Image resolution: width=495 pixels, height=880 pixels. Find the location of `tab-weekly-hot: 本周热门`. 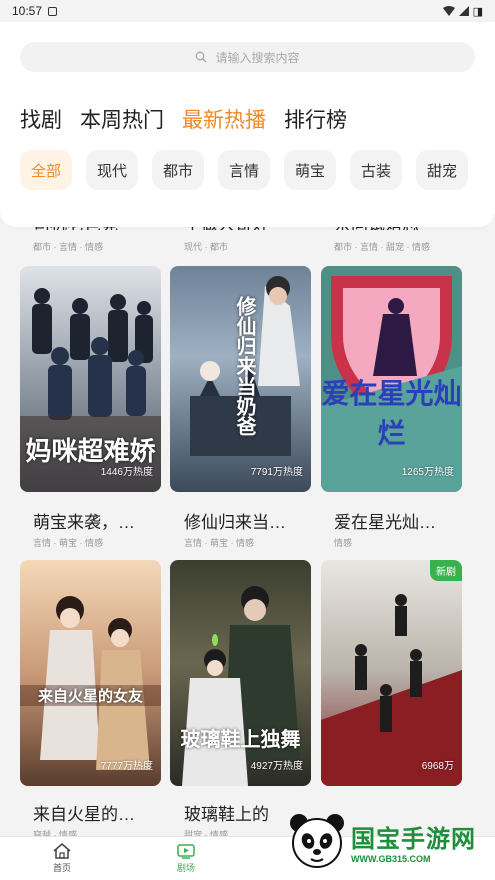

tab-weekly-hot: 本周热门 is located at coordinates (122, 119).